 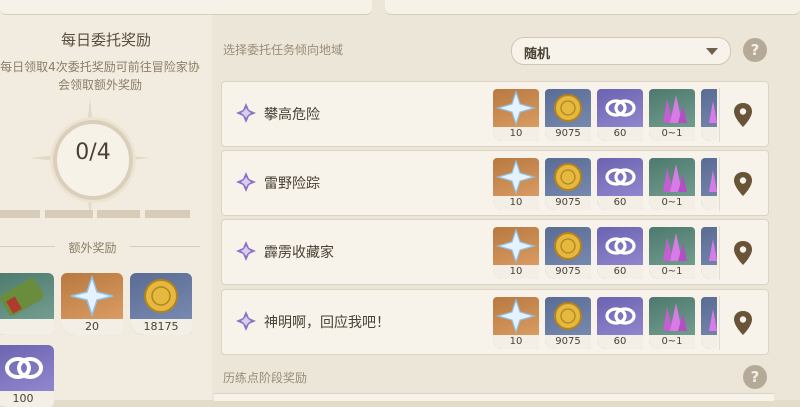 What do you see at coordinates (161, 327) in the screenshot?
I see `extra-reward-qty: 18175` at bounding box center [161, 327].